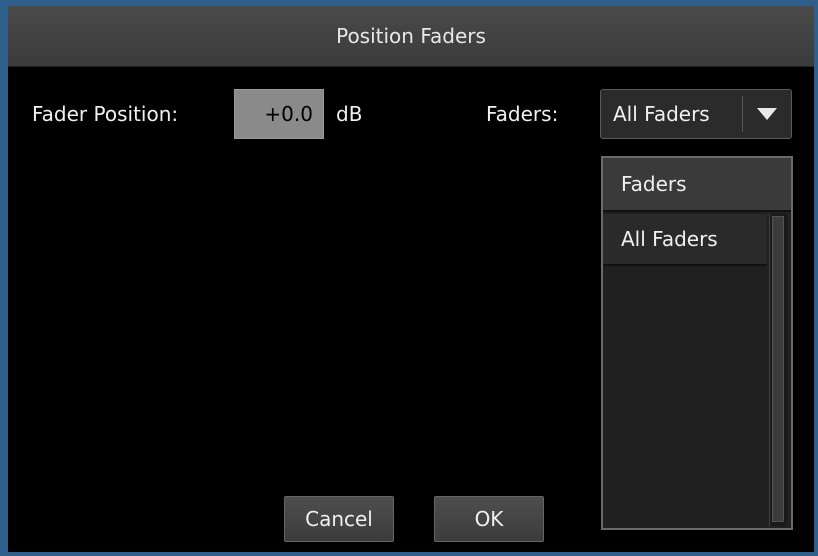  I want to click on list-scrollbar, so click(778, 370).